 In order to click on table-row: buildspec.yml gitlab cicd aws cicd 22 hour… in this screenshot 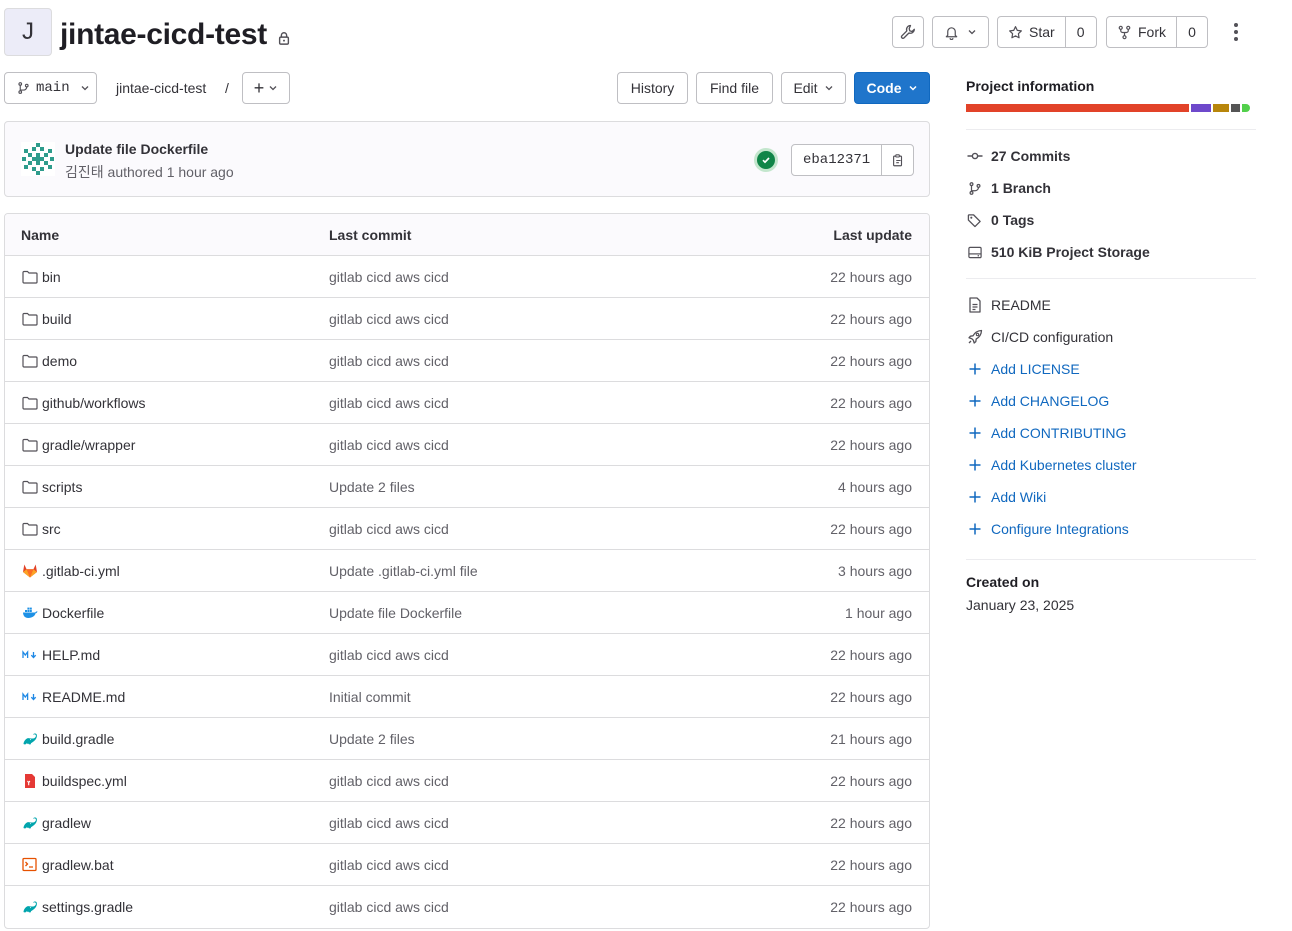, I will do `click(467, 781)`.